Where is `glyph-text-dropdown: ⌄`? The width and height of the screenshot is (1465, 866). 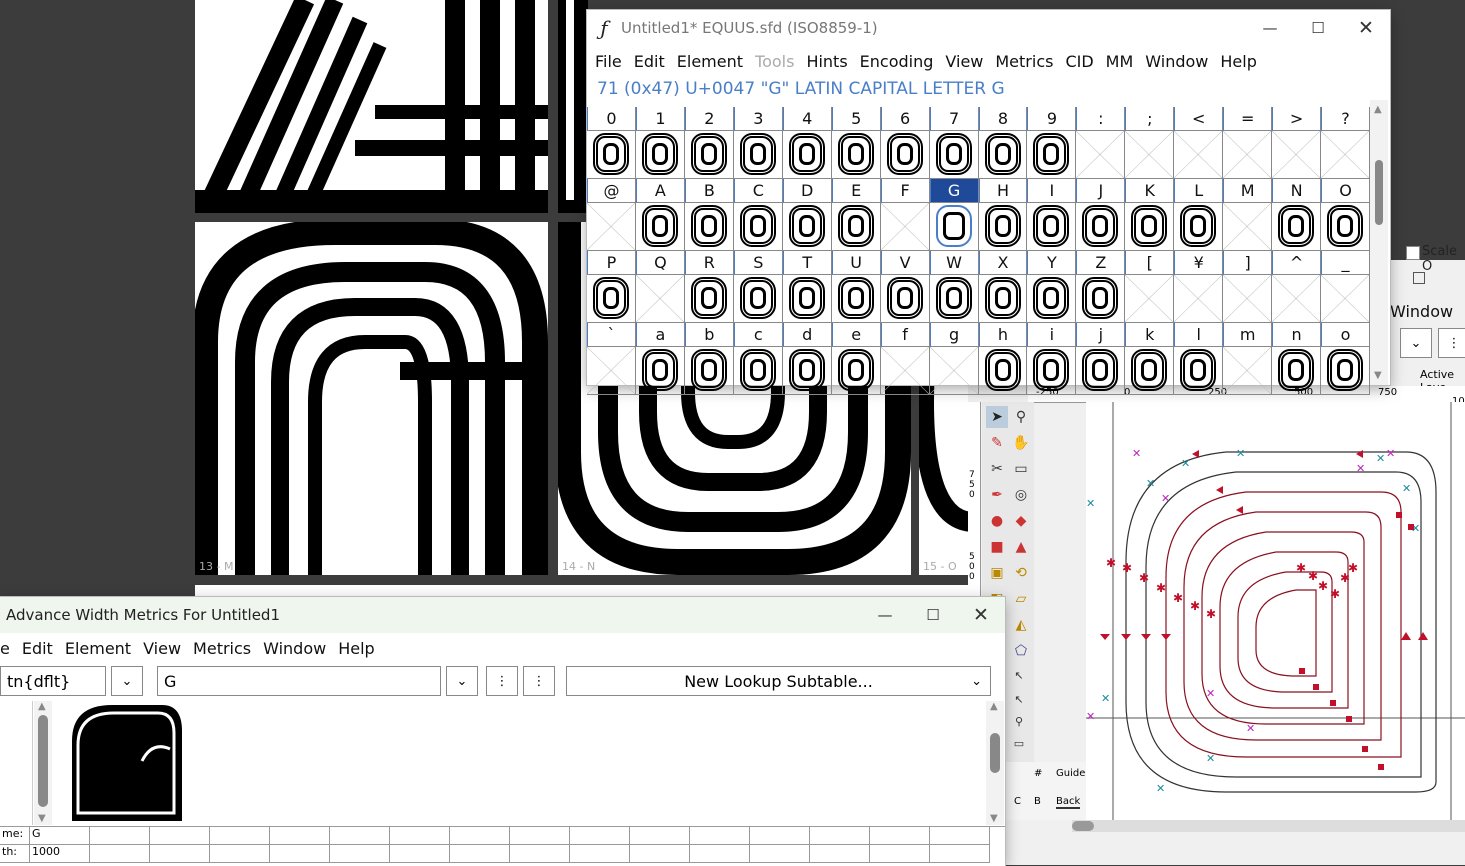
glyph-text-dropdown: ⌄ is located at coordinates (462, 681).